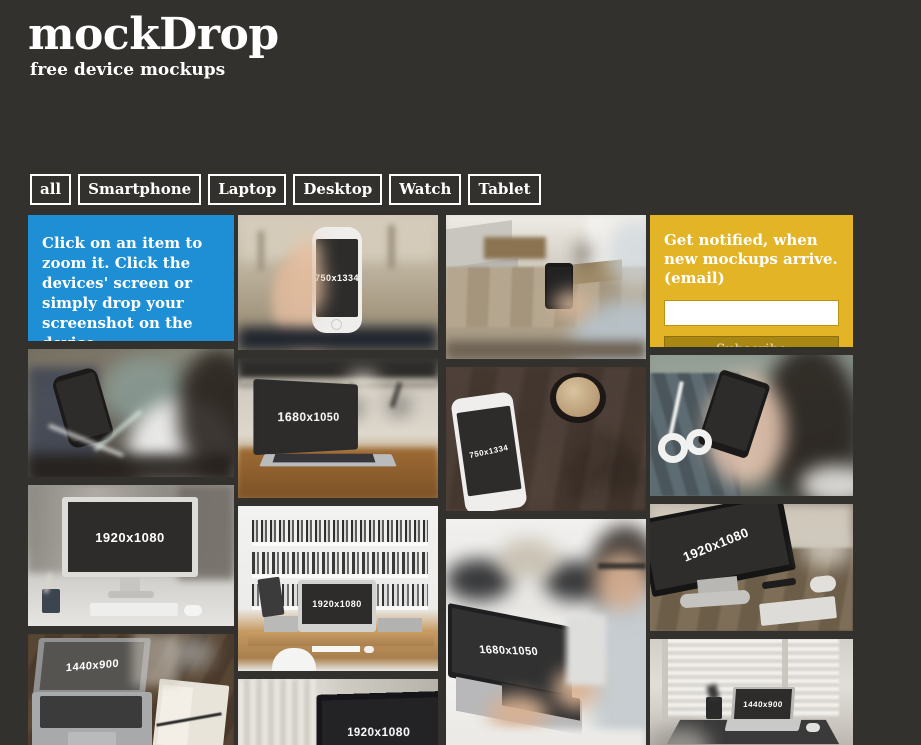  Describe the element at coordinates (153, 34) in the screenshot. I see `site-logo: mockDrop` at that location.